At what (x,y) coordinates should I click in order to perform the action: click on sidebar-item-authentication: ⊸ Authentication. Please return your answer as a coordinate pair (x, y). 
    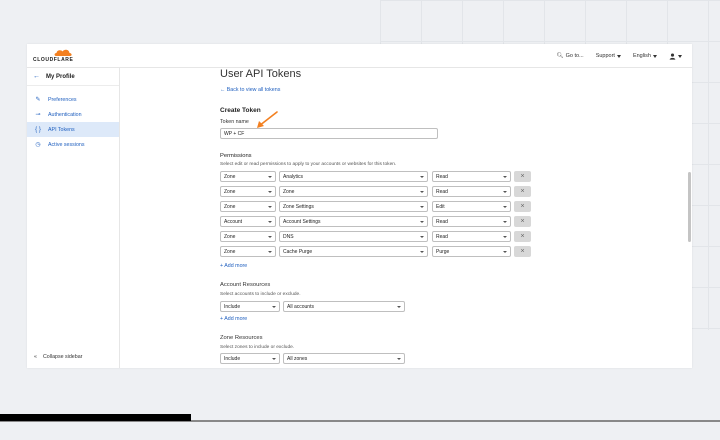
    Looking at the image, I should click on (73, 114).